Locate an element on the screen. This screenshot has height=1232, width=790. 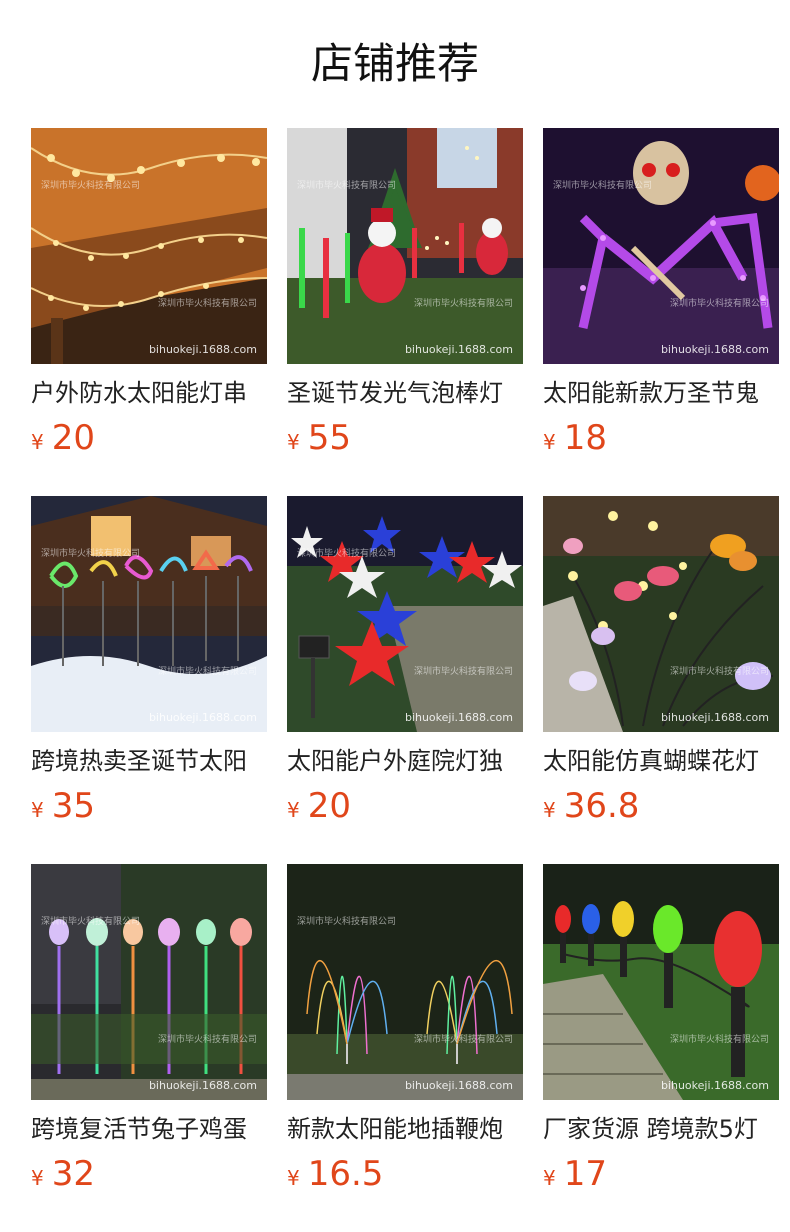
product-price: ¥32 is located at coordinates (63, 1177).